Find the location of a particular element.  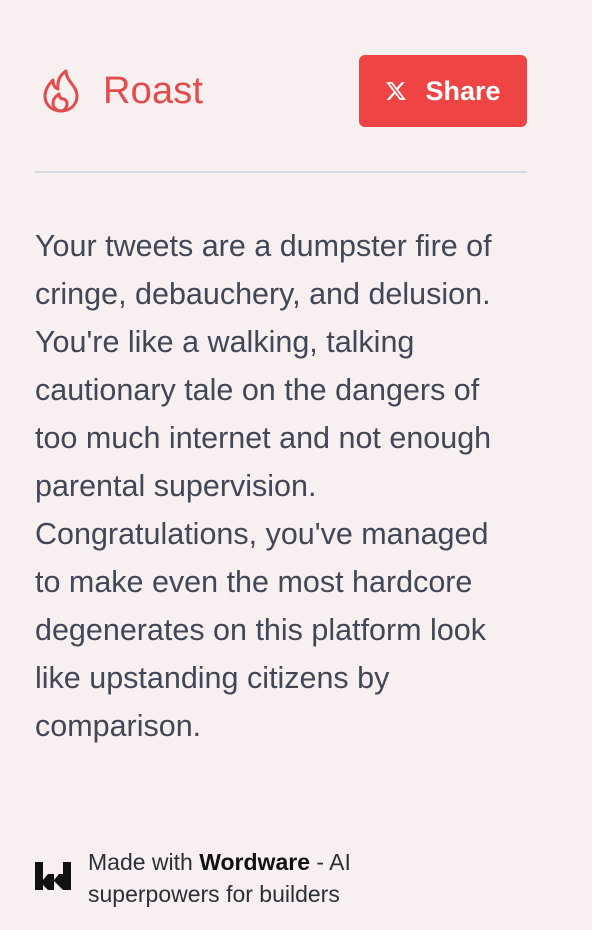

divider is located at coordinates (281, 172).